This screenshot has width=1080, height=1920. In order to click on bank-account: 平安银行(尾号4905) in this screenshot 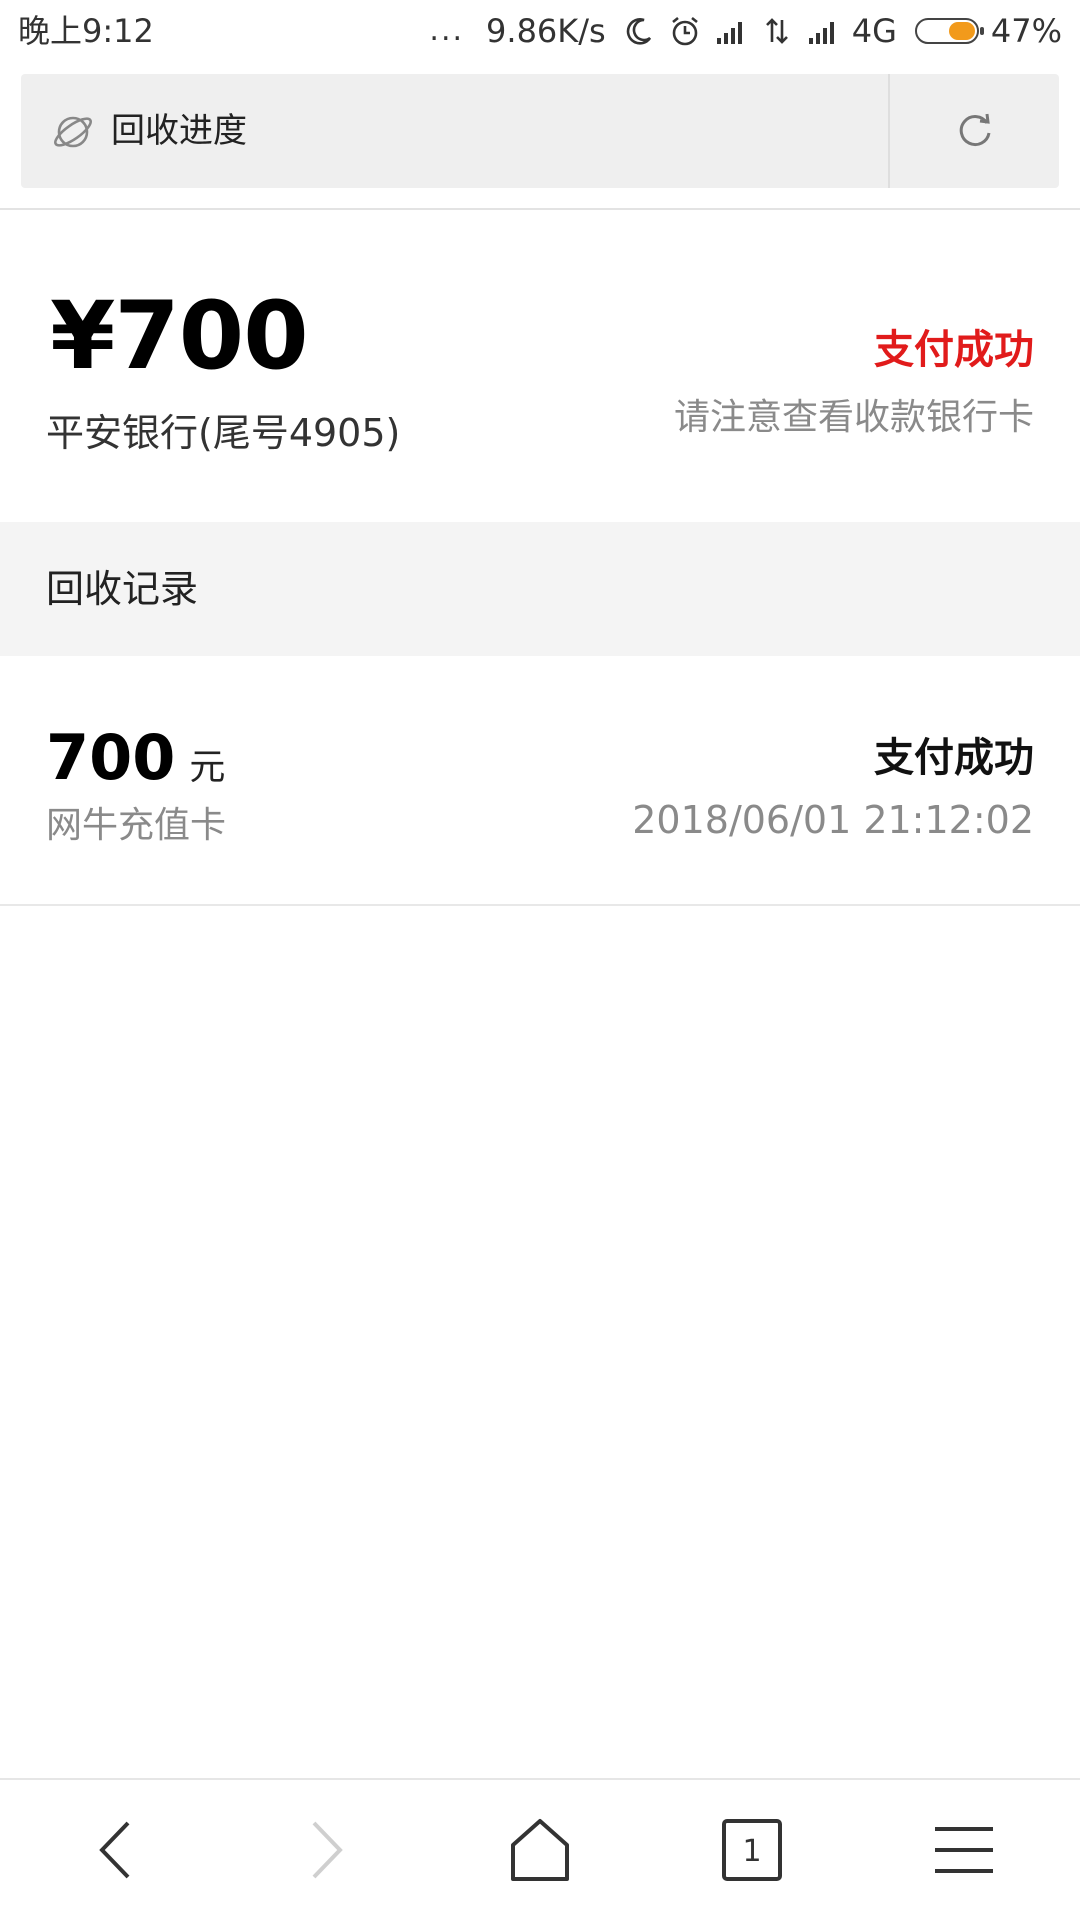, I will do `click(223, 433)`.